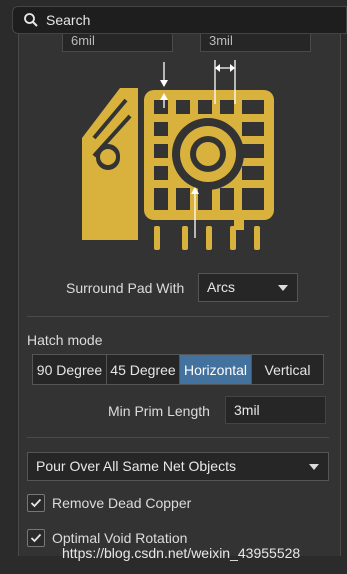 The image size is (347, 574). What do you see at coordinates (248, 287) in the screenshot?
I see `surround-pad-dropdown: Arcs` at bounding box center [248, 287].